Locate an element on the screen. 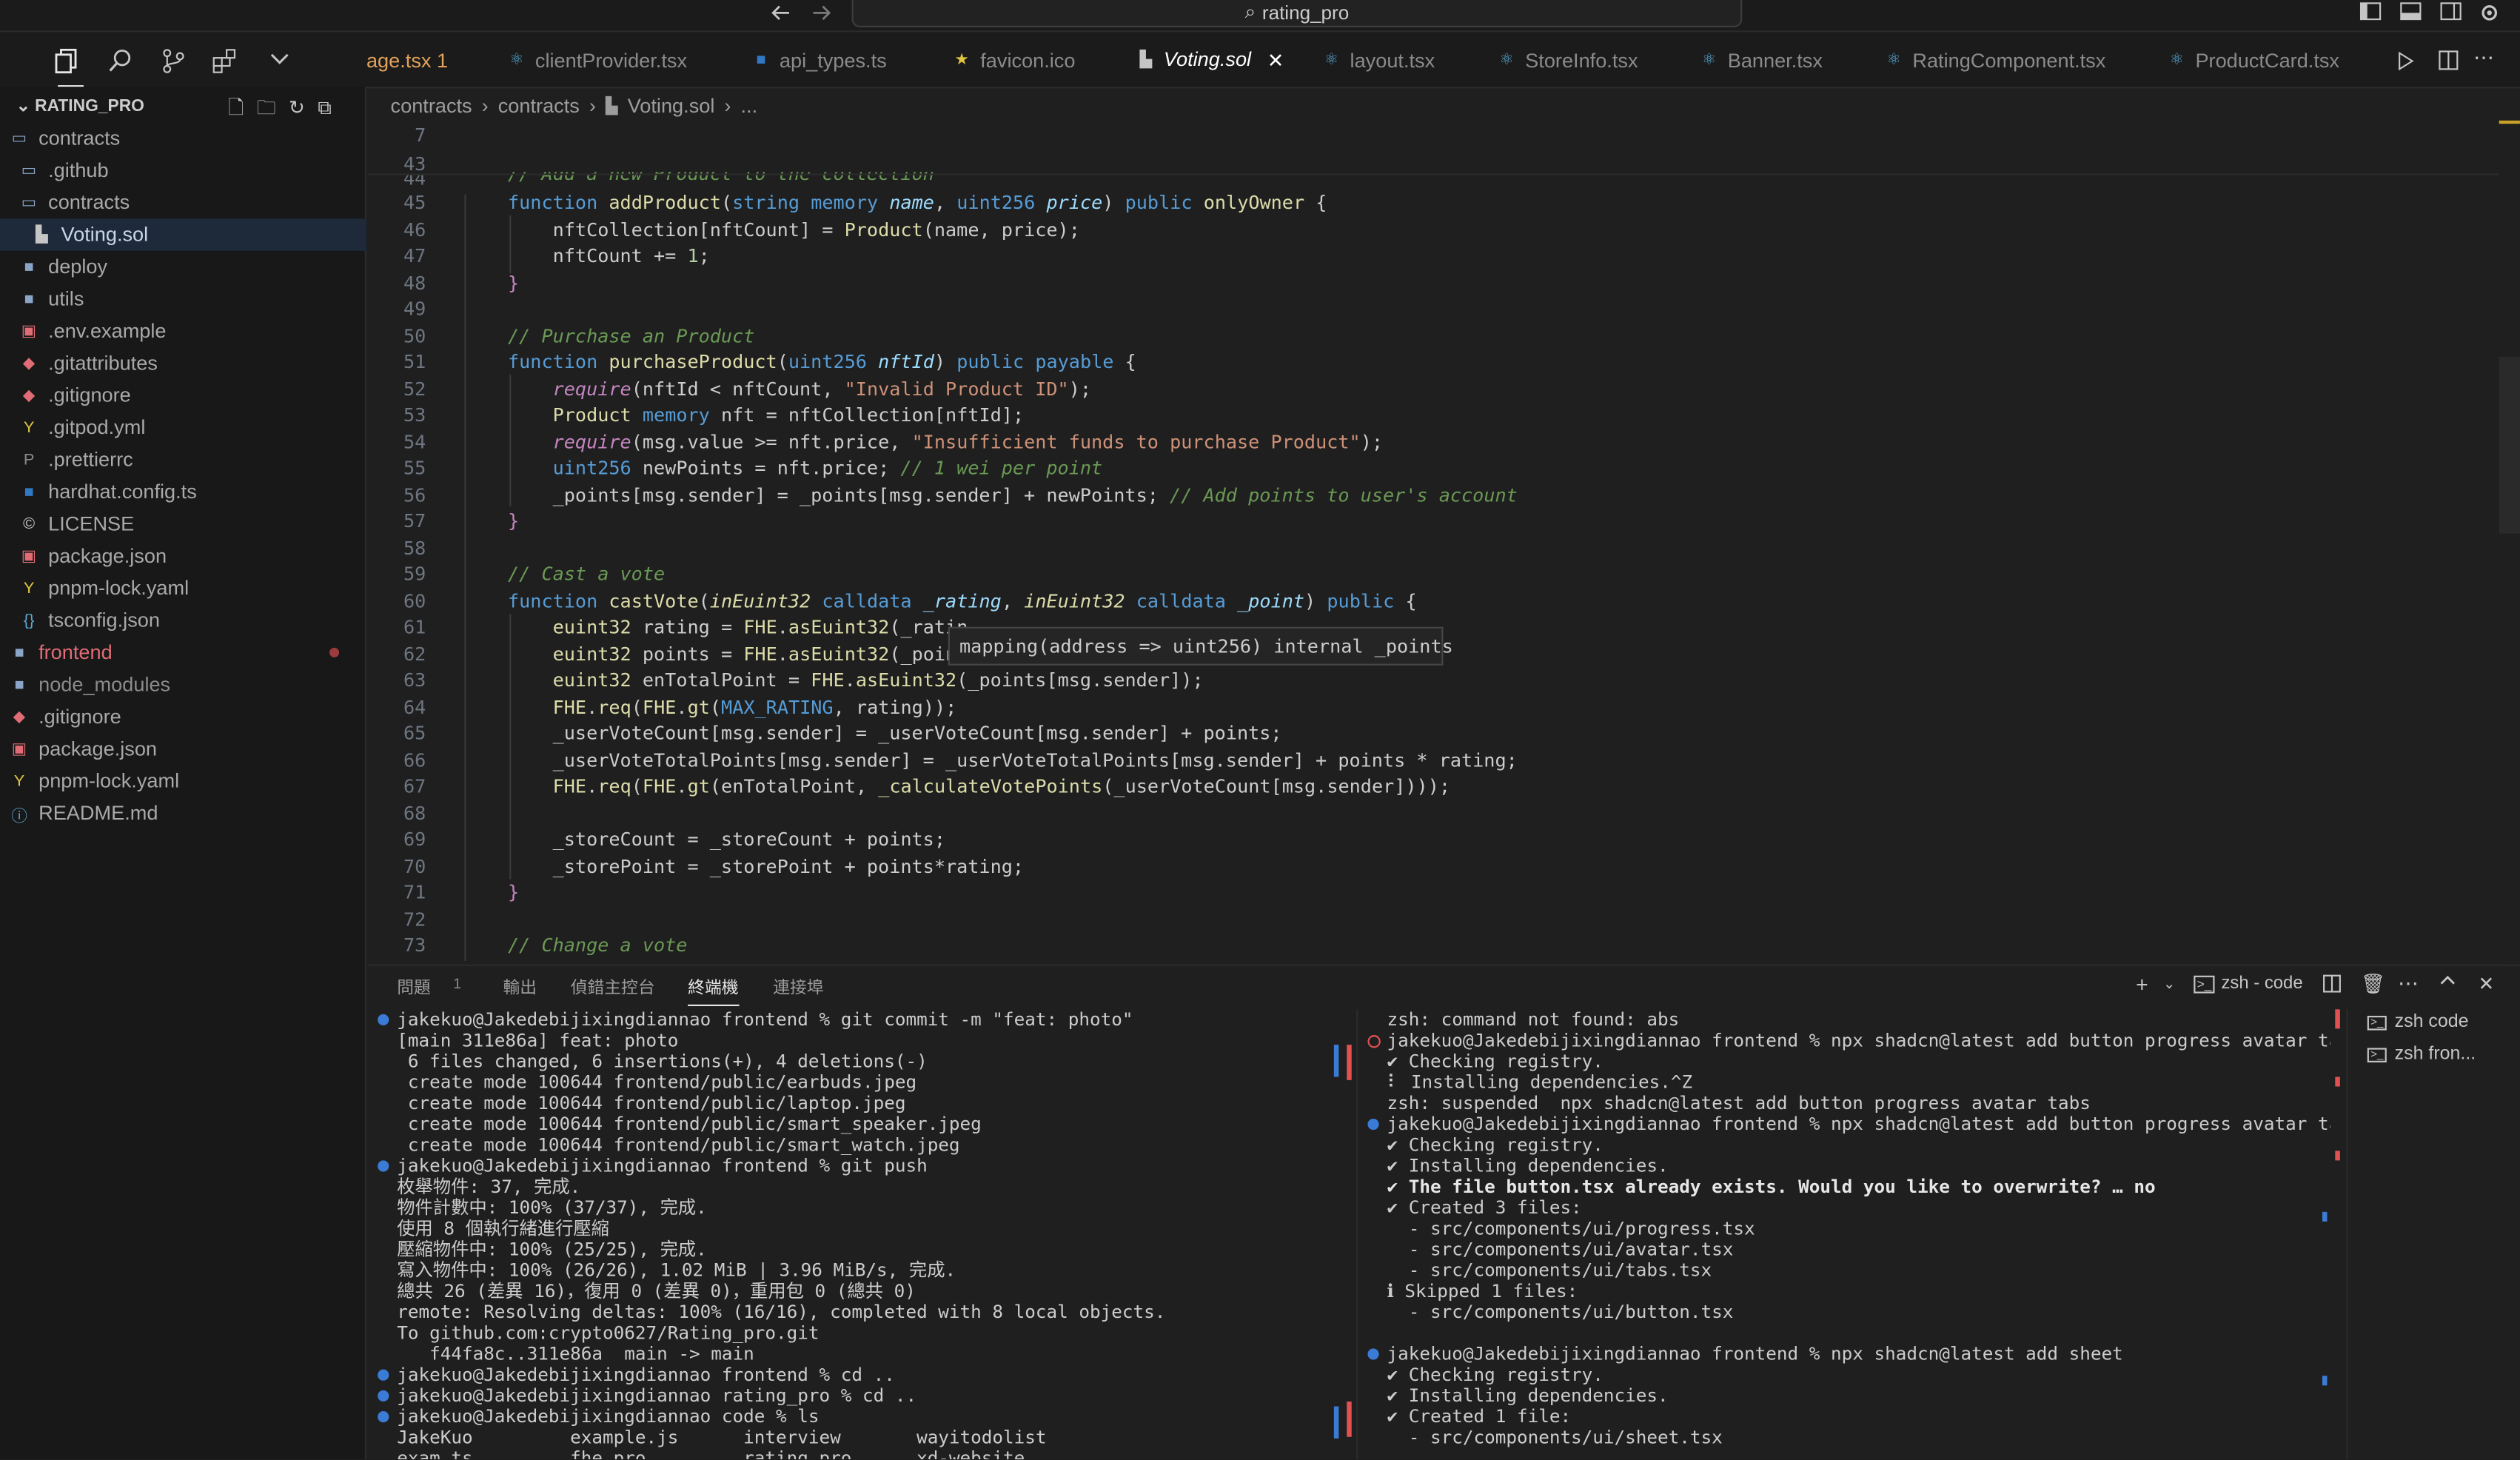  tree-item-utils: ■ utils is located at coordinates (183, 299).